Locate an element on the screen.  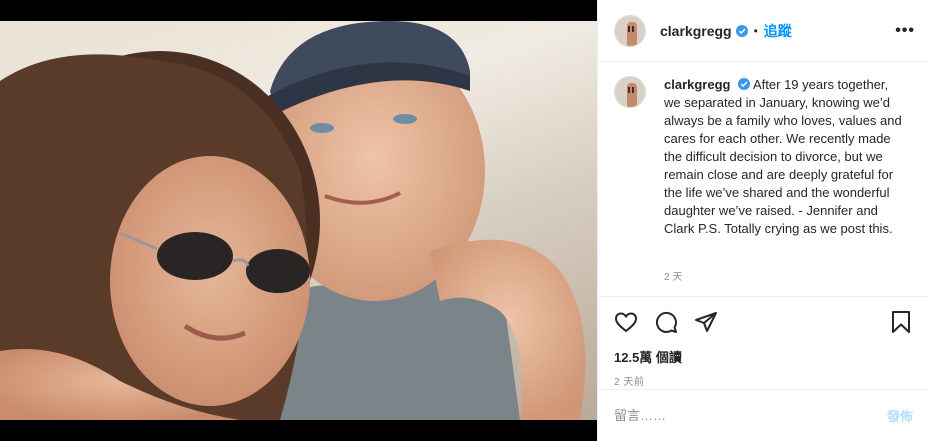
bookmark-icon is located at coordinates (901, 322).